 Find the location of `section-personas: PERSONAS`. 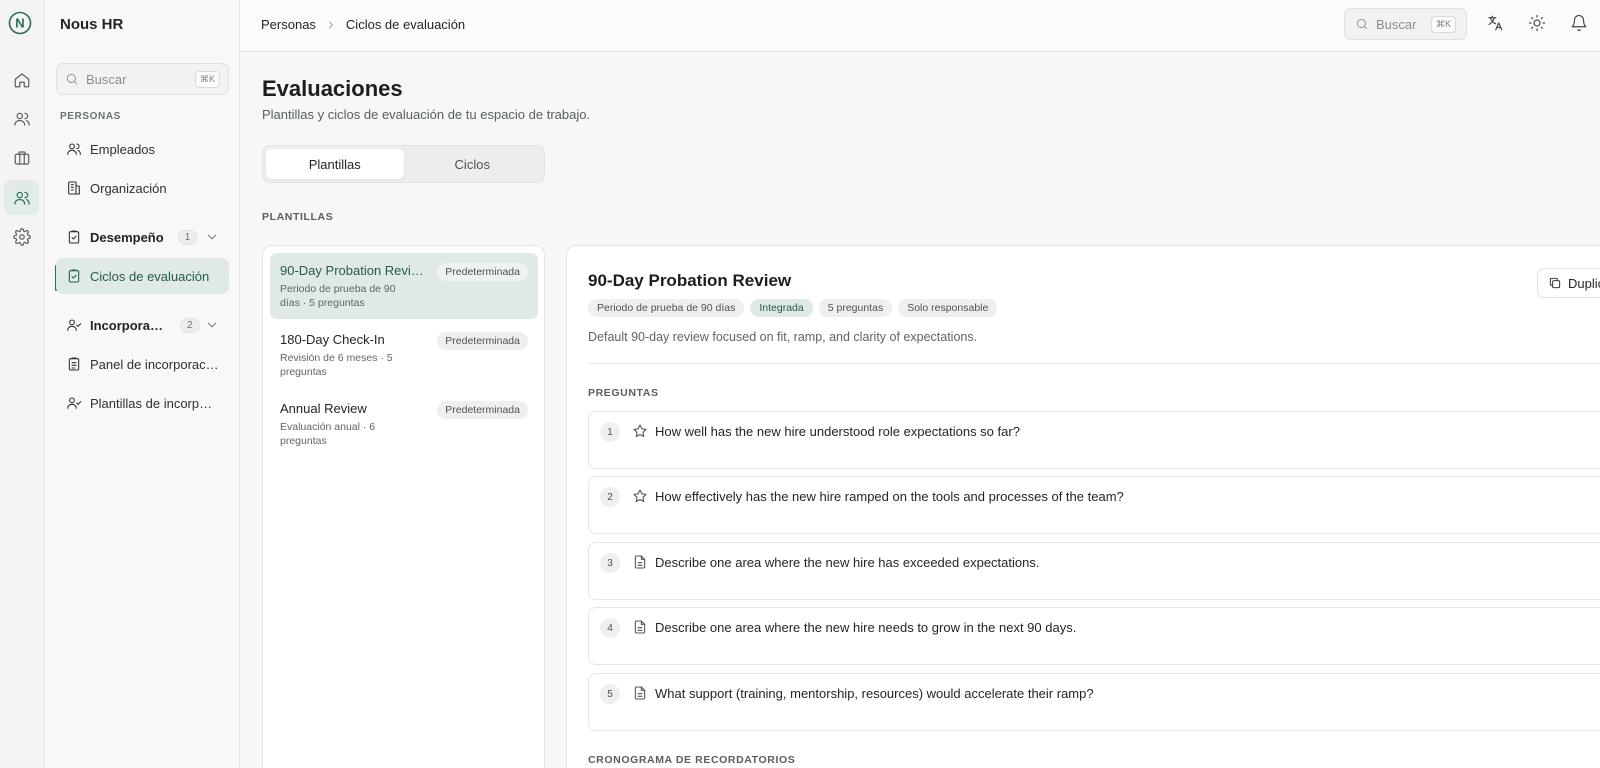

section-personas: PERSONAS is located at coordinates (90, 116).